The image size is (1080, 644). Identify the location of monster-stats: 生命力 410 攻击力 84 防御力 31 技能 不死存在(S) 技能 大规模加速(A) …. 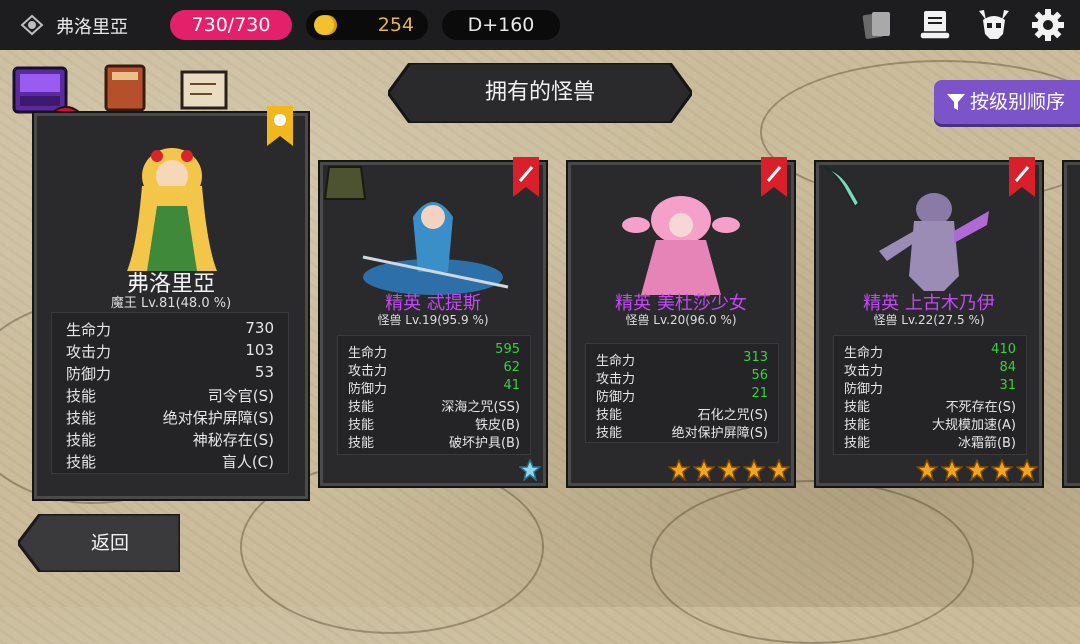
(930, 395).